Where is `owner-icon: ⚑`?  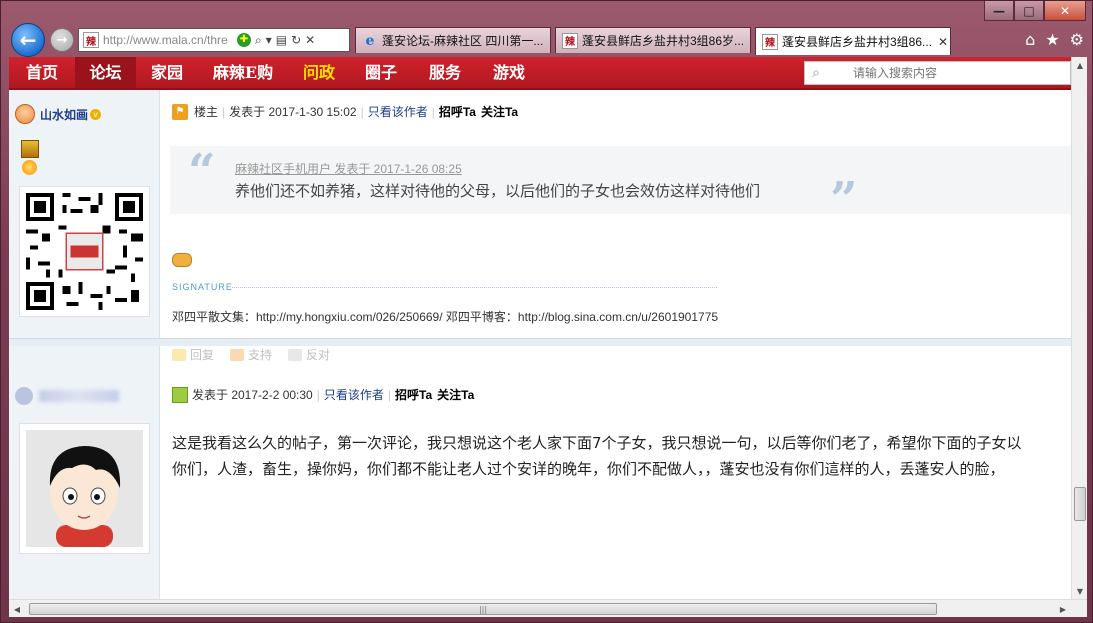
owner-icon: ⚑ is located at coordinates (180, 111).